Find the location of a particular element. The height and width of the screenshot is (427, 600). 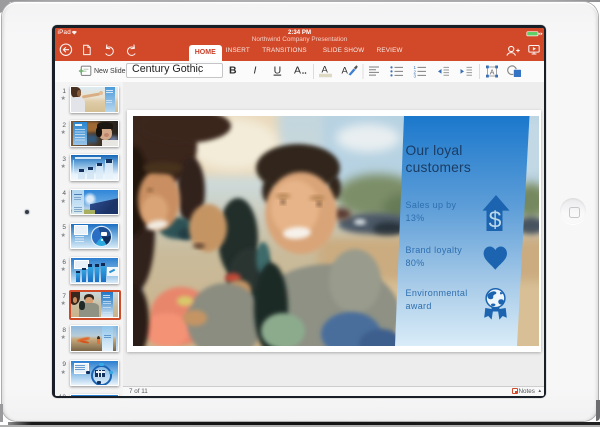

svg-text: I is located at coordinates (255, 71).